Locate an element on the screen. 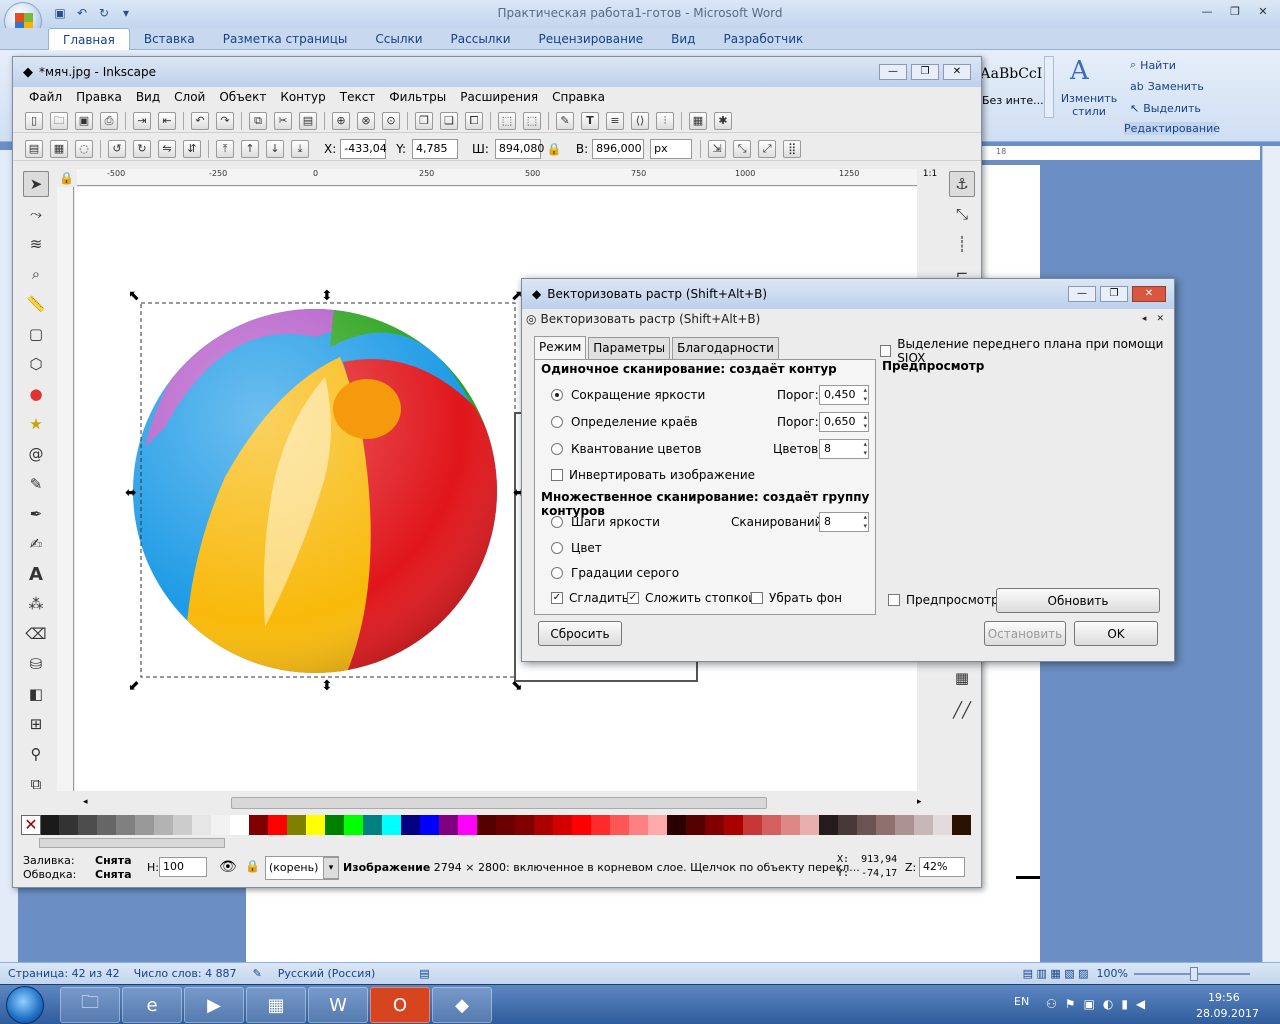 This screenshot has height=1024, width=1280. tray-icons: ⚇⚑▣◐▮◀ is located at coordinates (1099, 1004).